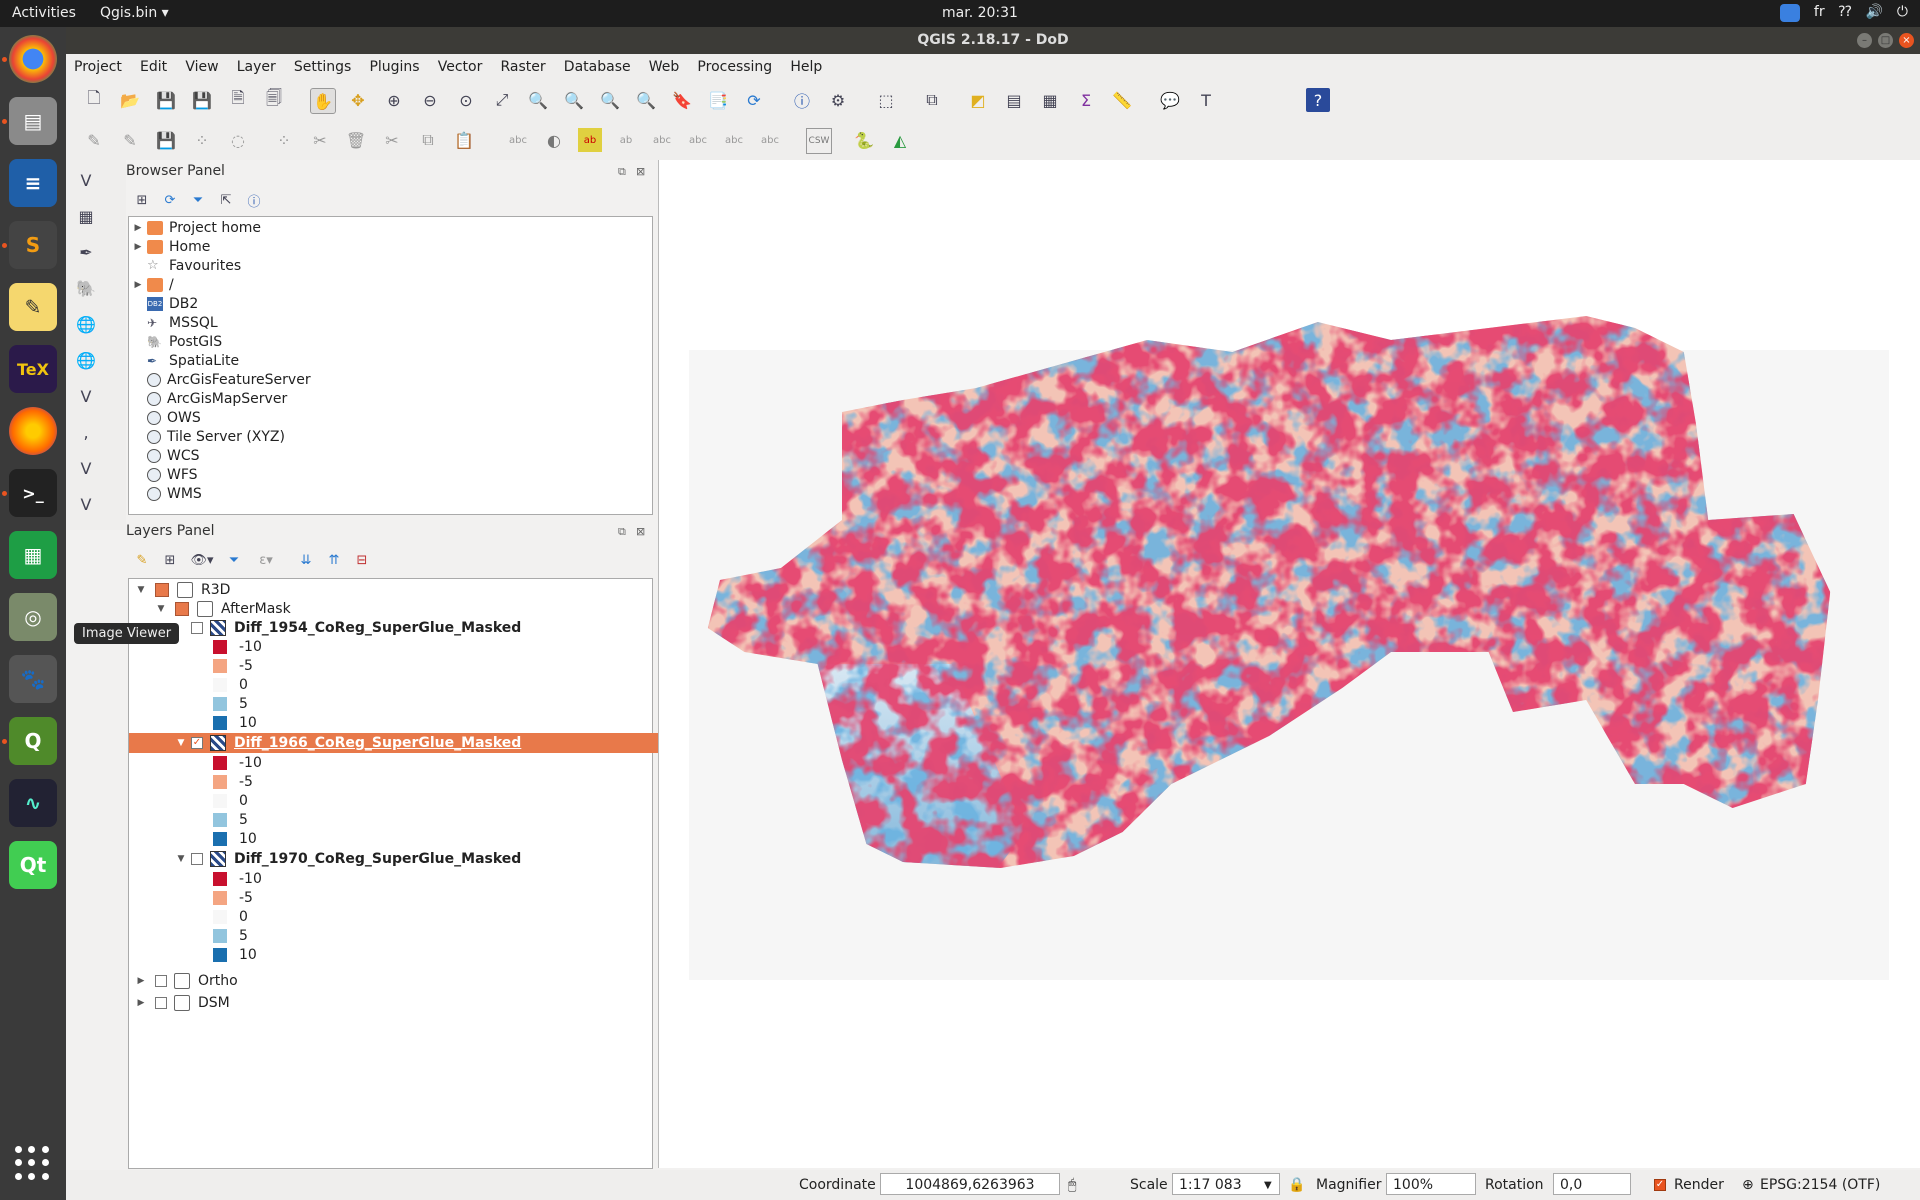 Image resolution: width=1920 pixels, height=1200 pixels. I want to click on menu-processing: Processing, so click(733, 64).